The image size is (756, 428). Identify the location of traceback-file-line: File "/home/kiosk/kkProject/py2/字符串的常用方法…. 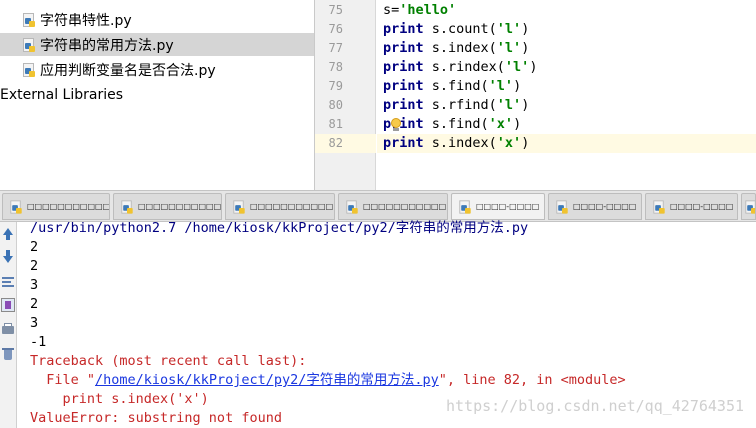
(328, 380).